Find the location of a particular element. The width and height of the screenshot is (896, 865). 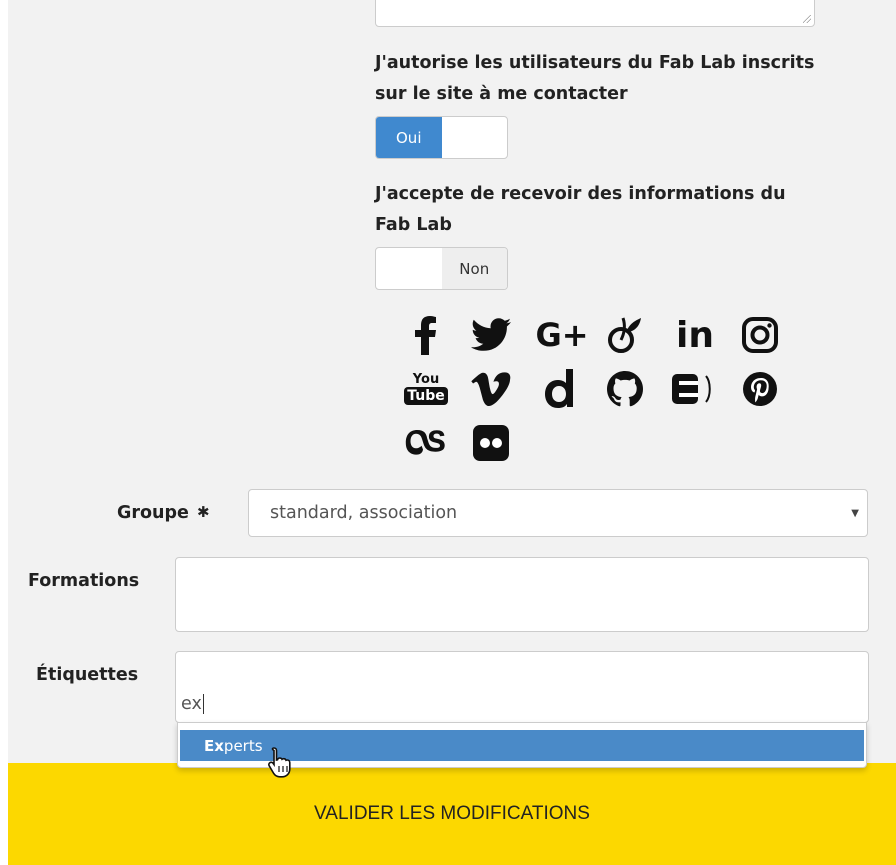

facebook-icon is located at coordinates (426, 335).